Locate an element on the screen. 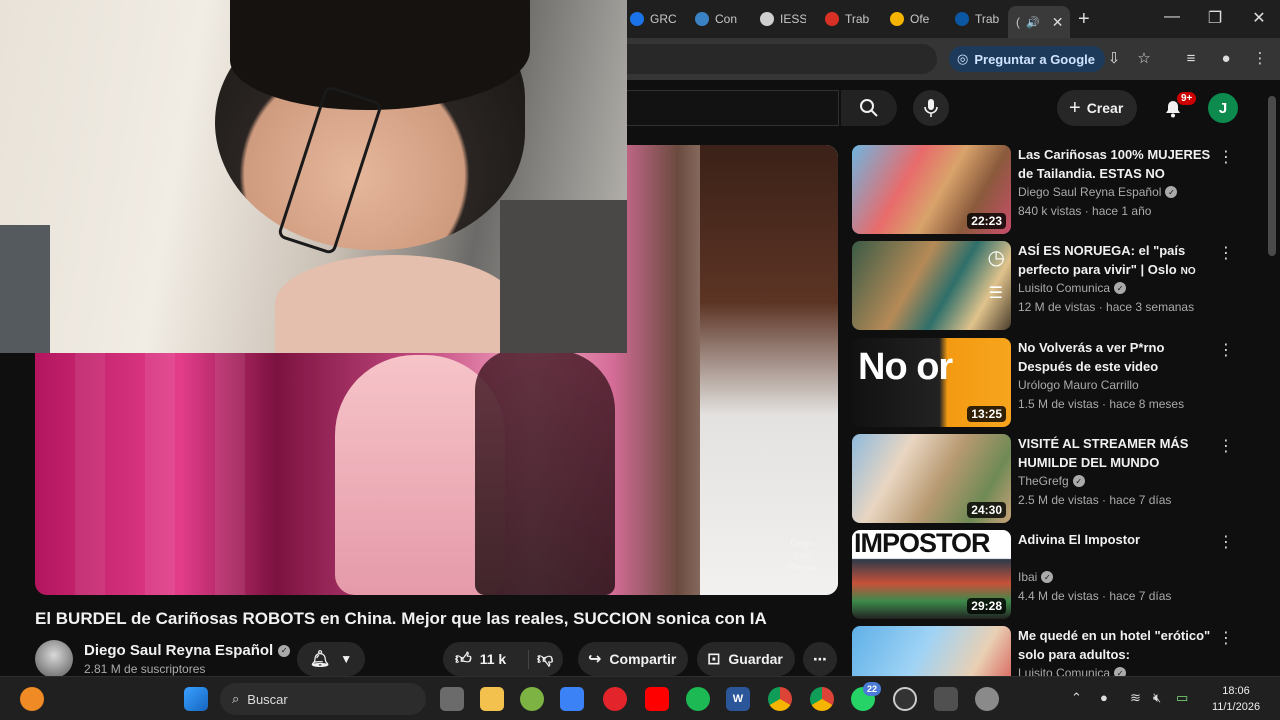 Image resolution: width=1280 pixels, height=720 pixels. chrome-icon is located at coordinates (780, 699).